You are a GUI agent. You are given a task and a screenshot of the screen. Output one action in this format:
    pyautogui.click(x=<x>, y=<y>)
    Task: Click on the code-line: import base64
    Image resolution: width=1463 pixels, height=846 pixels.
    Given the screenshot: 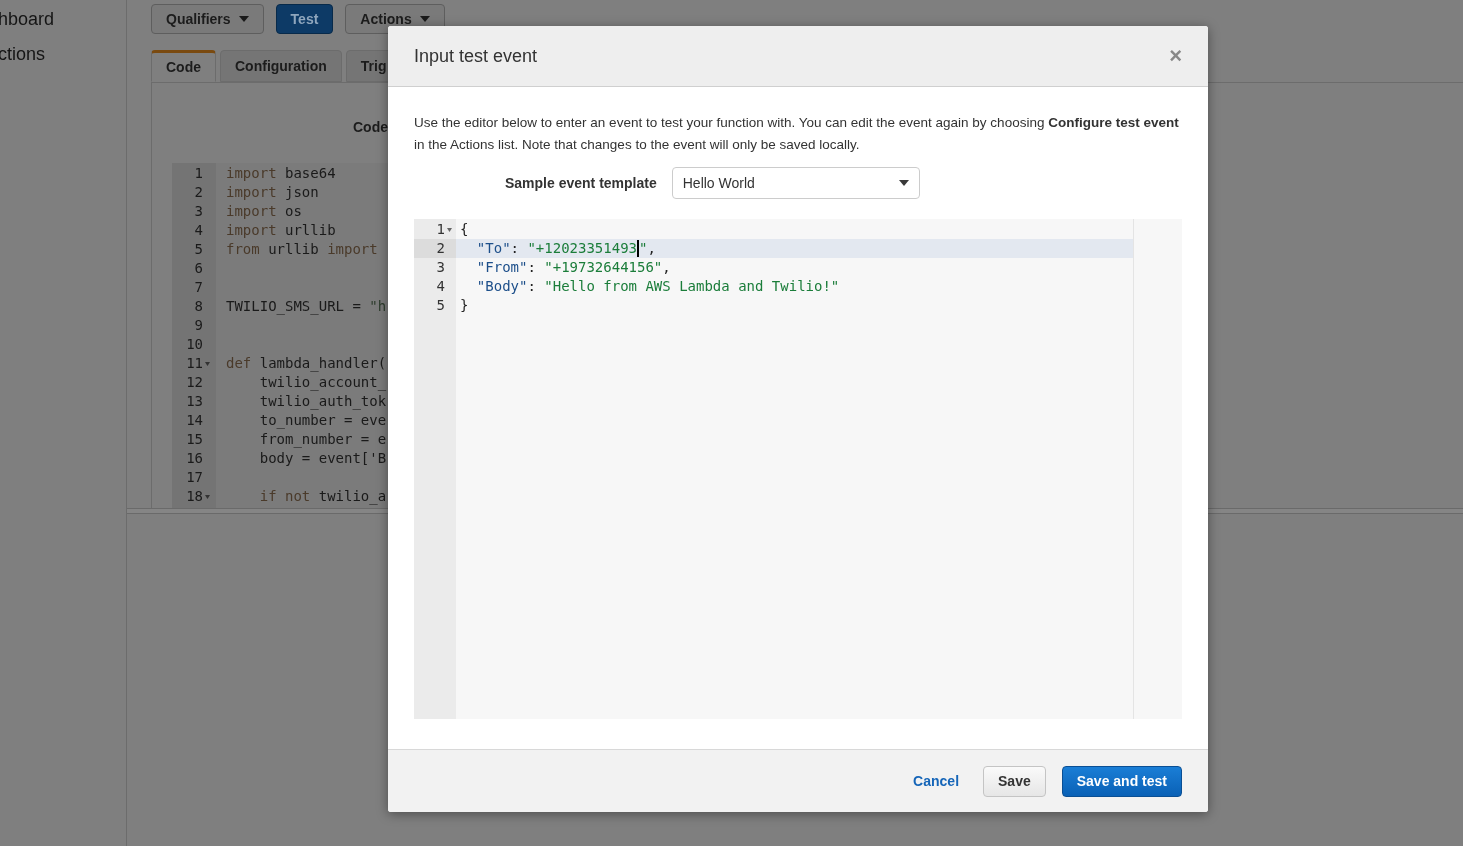 What is the action you would take?
    pyautogui.click(x=281, y=173)
    